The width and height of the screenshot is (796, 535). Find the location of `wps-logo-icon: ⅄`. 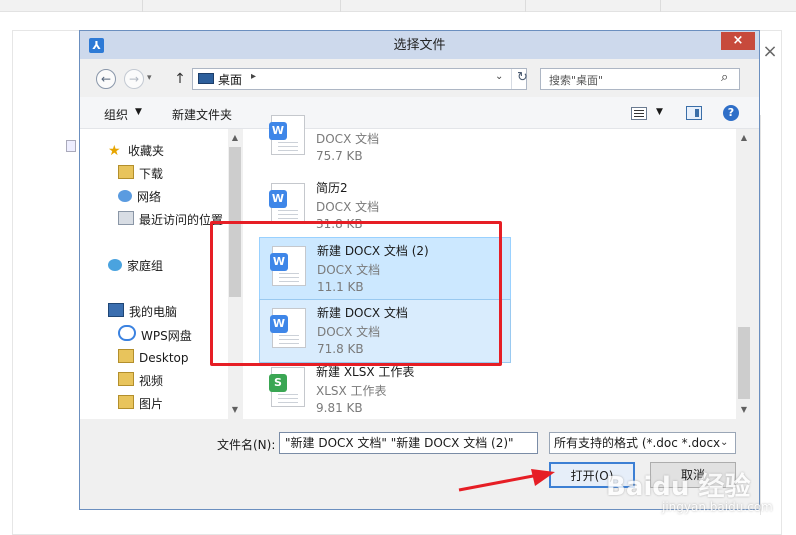

wps-logo-icon: ⅄ is located at coordinates (96, 45).